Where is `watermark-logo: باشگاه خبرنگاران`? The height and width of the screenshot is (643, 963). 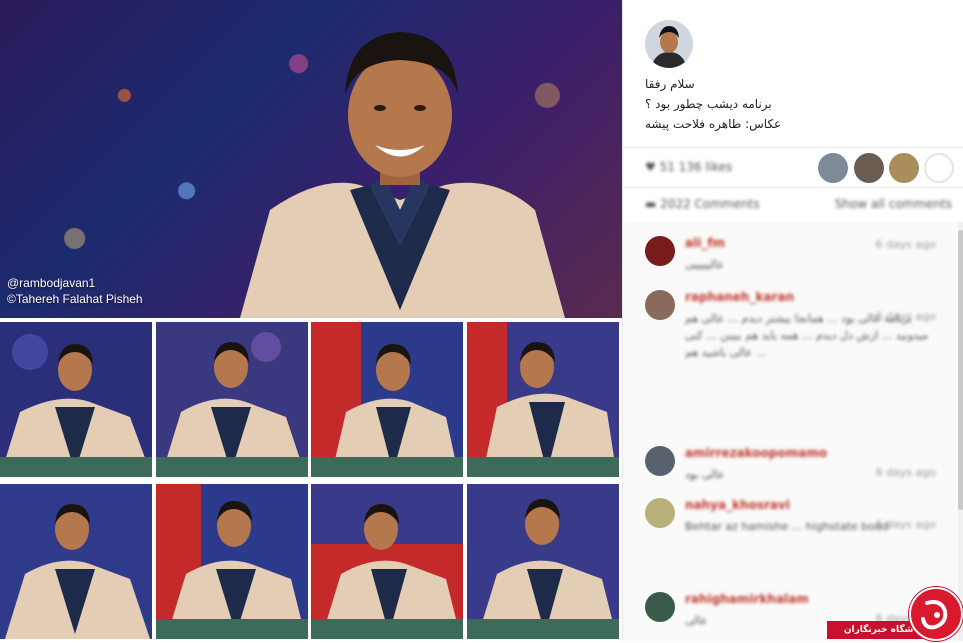
watermark-logo: باشگاه خبرنگاران is located at coordinates (895, 613).